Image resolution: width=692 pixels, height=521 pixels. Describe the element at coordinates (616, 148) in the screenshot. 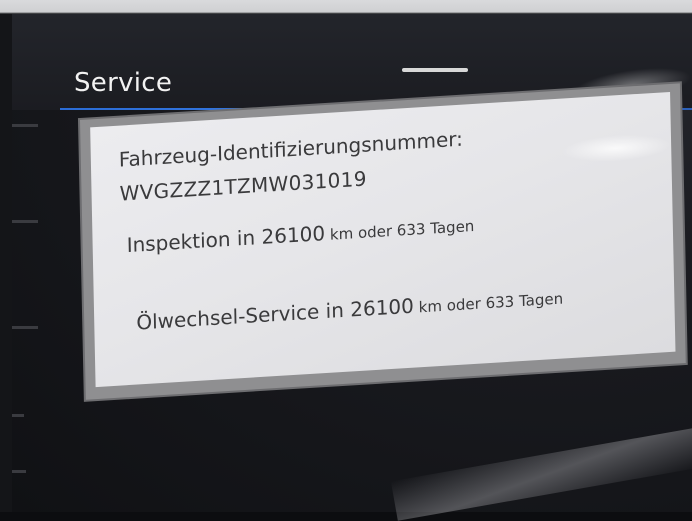

I see `panel-reflection` at that location.